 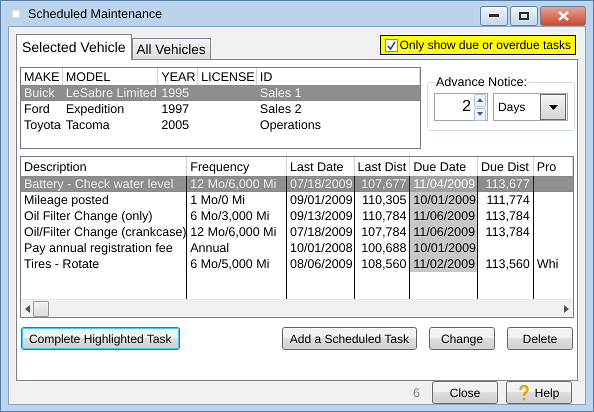 I want to click on list-cell-text: Sales 1, so click(x=280, y=93).